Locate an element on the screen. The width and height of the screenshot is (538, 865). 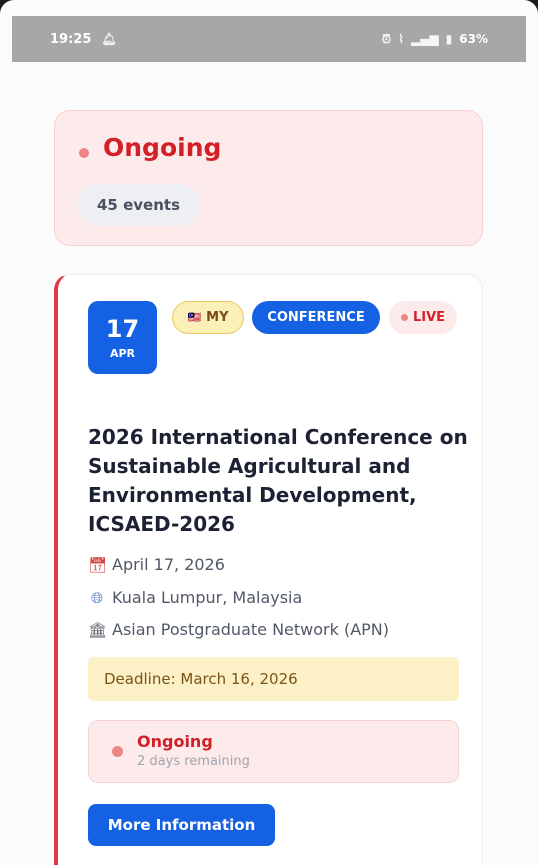
event-date-badge: 17 APR is located at coordinates (122, 337).